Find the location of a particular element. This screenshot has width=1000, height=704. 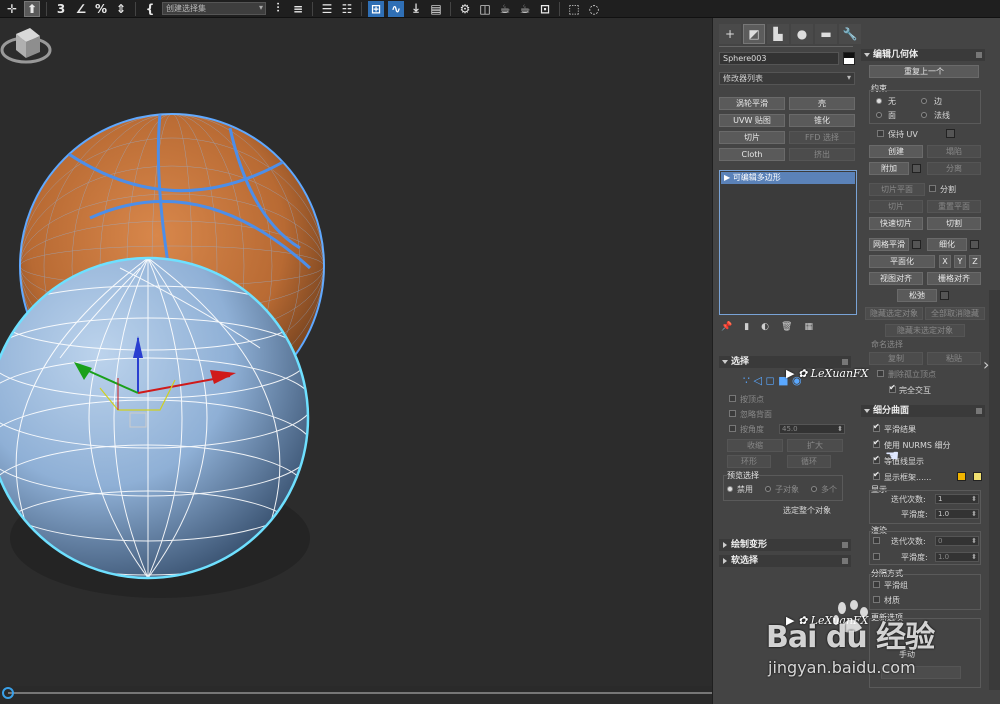

render-iterative-icon: ⊡ is located at coordinates (545, 9).